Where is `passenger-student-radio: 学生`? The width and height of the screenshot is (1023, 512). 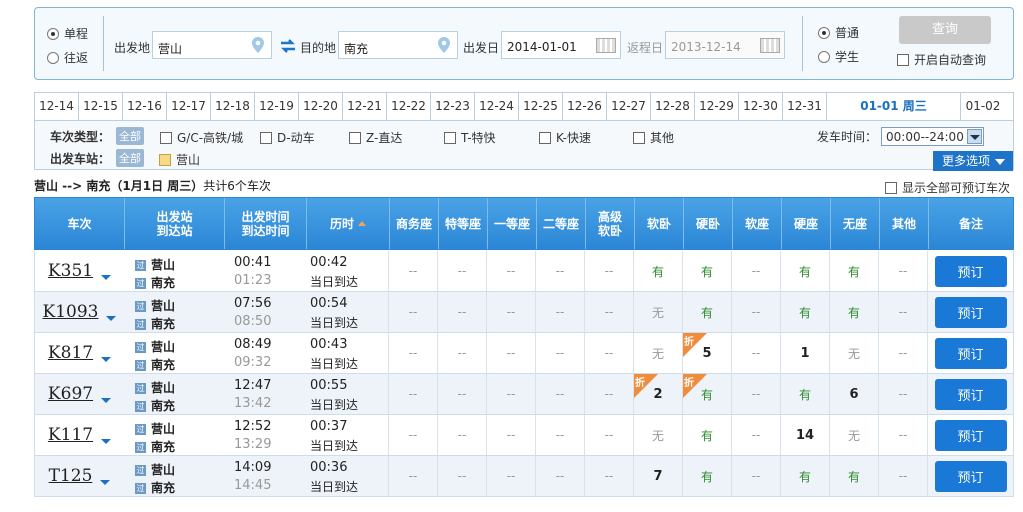 passenger-student-radio: 学生 is located at coordinates (838, 56).